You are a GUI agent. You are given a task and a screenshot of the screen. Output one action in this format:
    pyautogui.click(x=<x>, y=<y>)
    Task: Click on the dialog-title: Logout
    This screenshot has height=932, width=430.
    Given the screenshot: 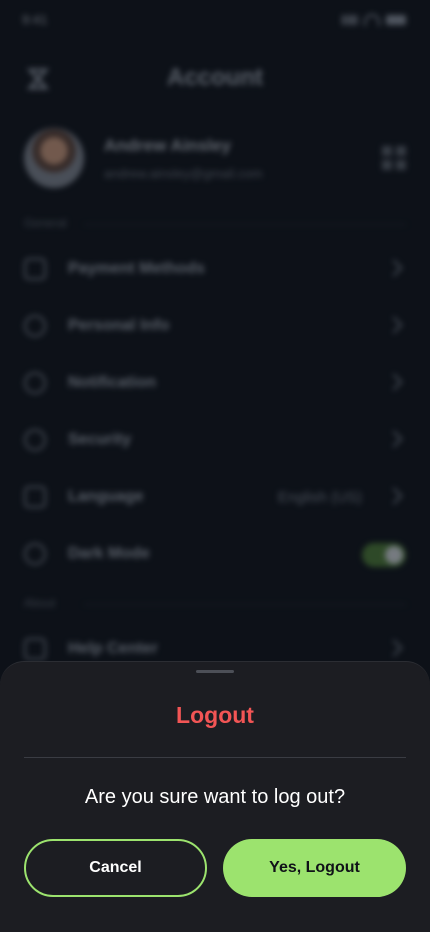 What is the action you would take?
    pyautogui.click(x=215, y=715)
    